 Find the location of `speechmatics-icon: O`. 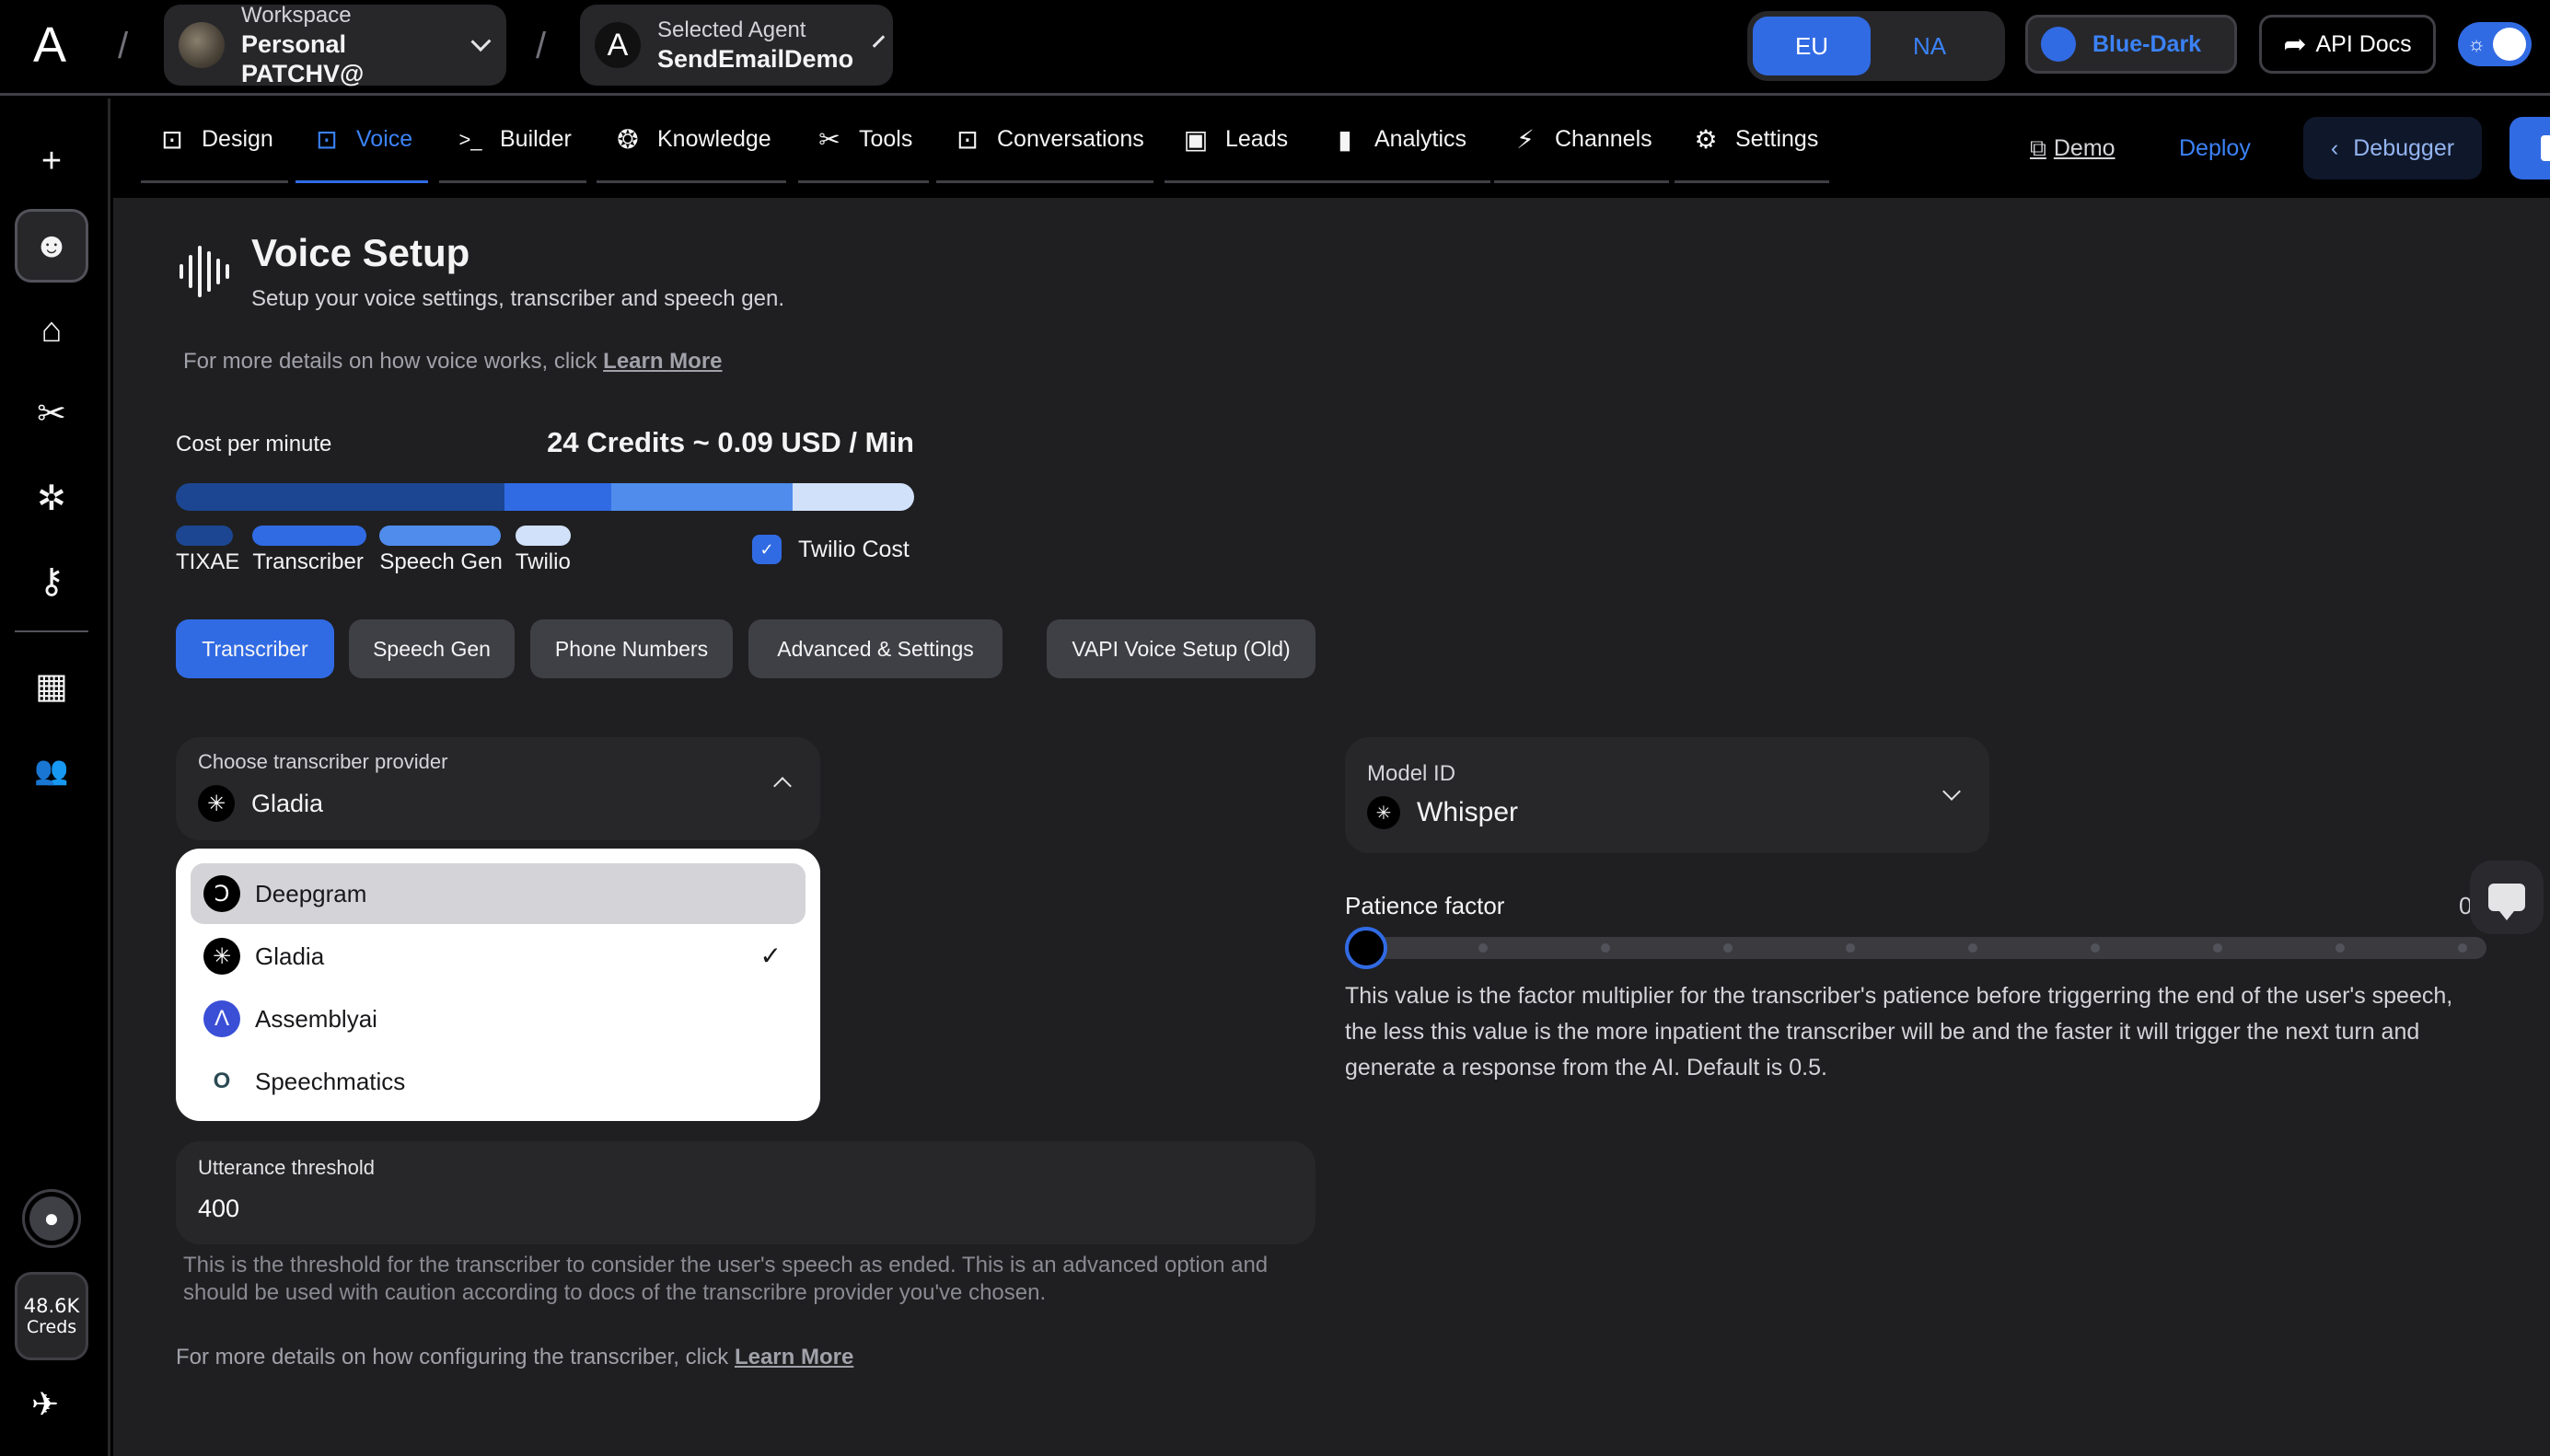

speechmatics-icon: O is located at coordinates (221, 1081).